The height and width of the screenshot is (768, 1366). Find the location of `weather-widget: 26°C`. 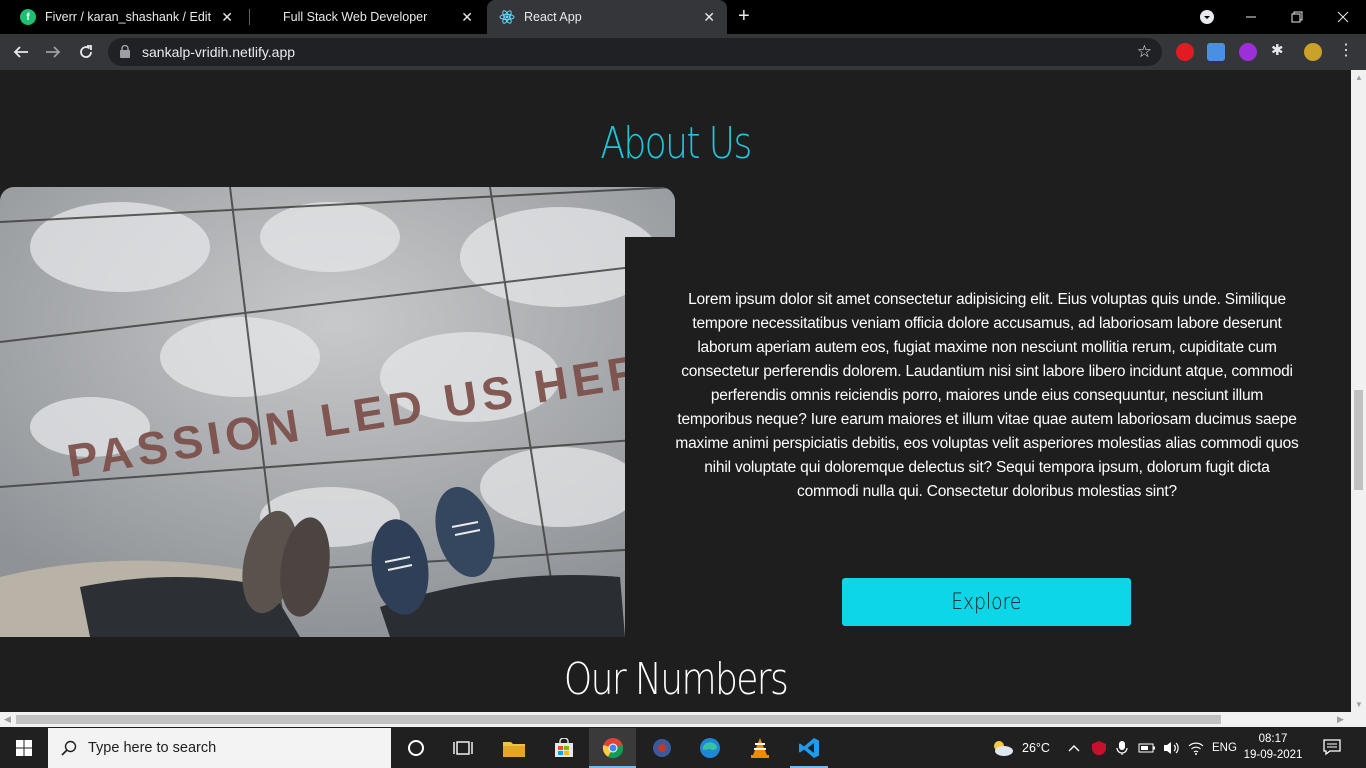

weather-widget: 26°C is located at coordinates (1020, 748).